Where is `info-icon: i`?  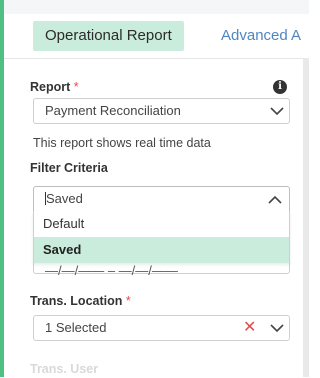 info-icon: i is located at coordinates (280, 87).